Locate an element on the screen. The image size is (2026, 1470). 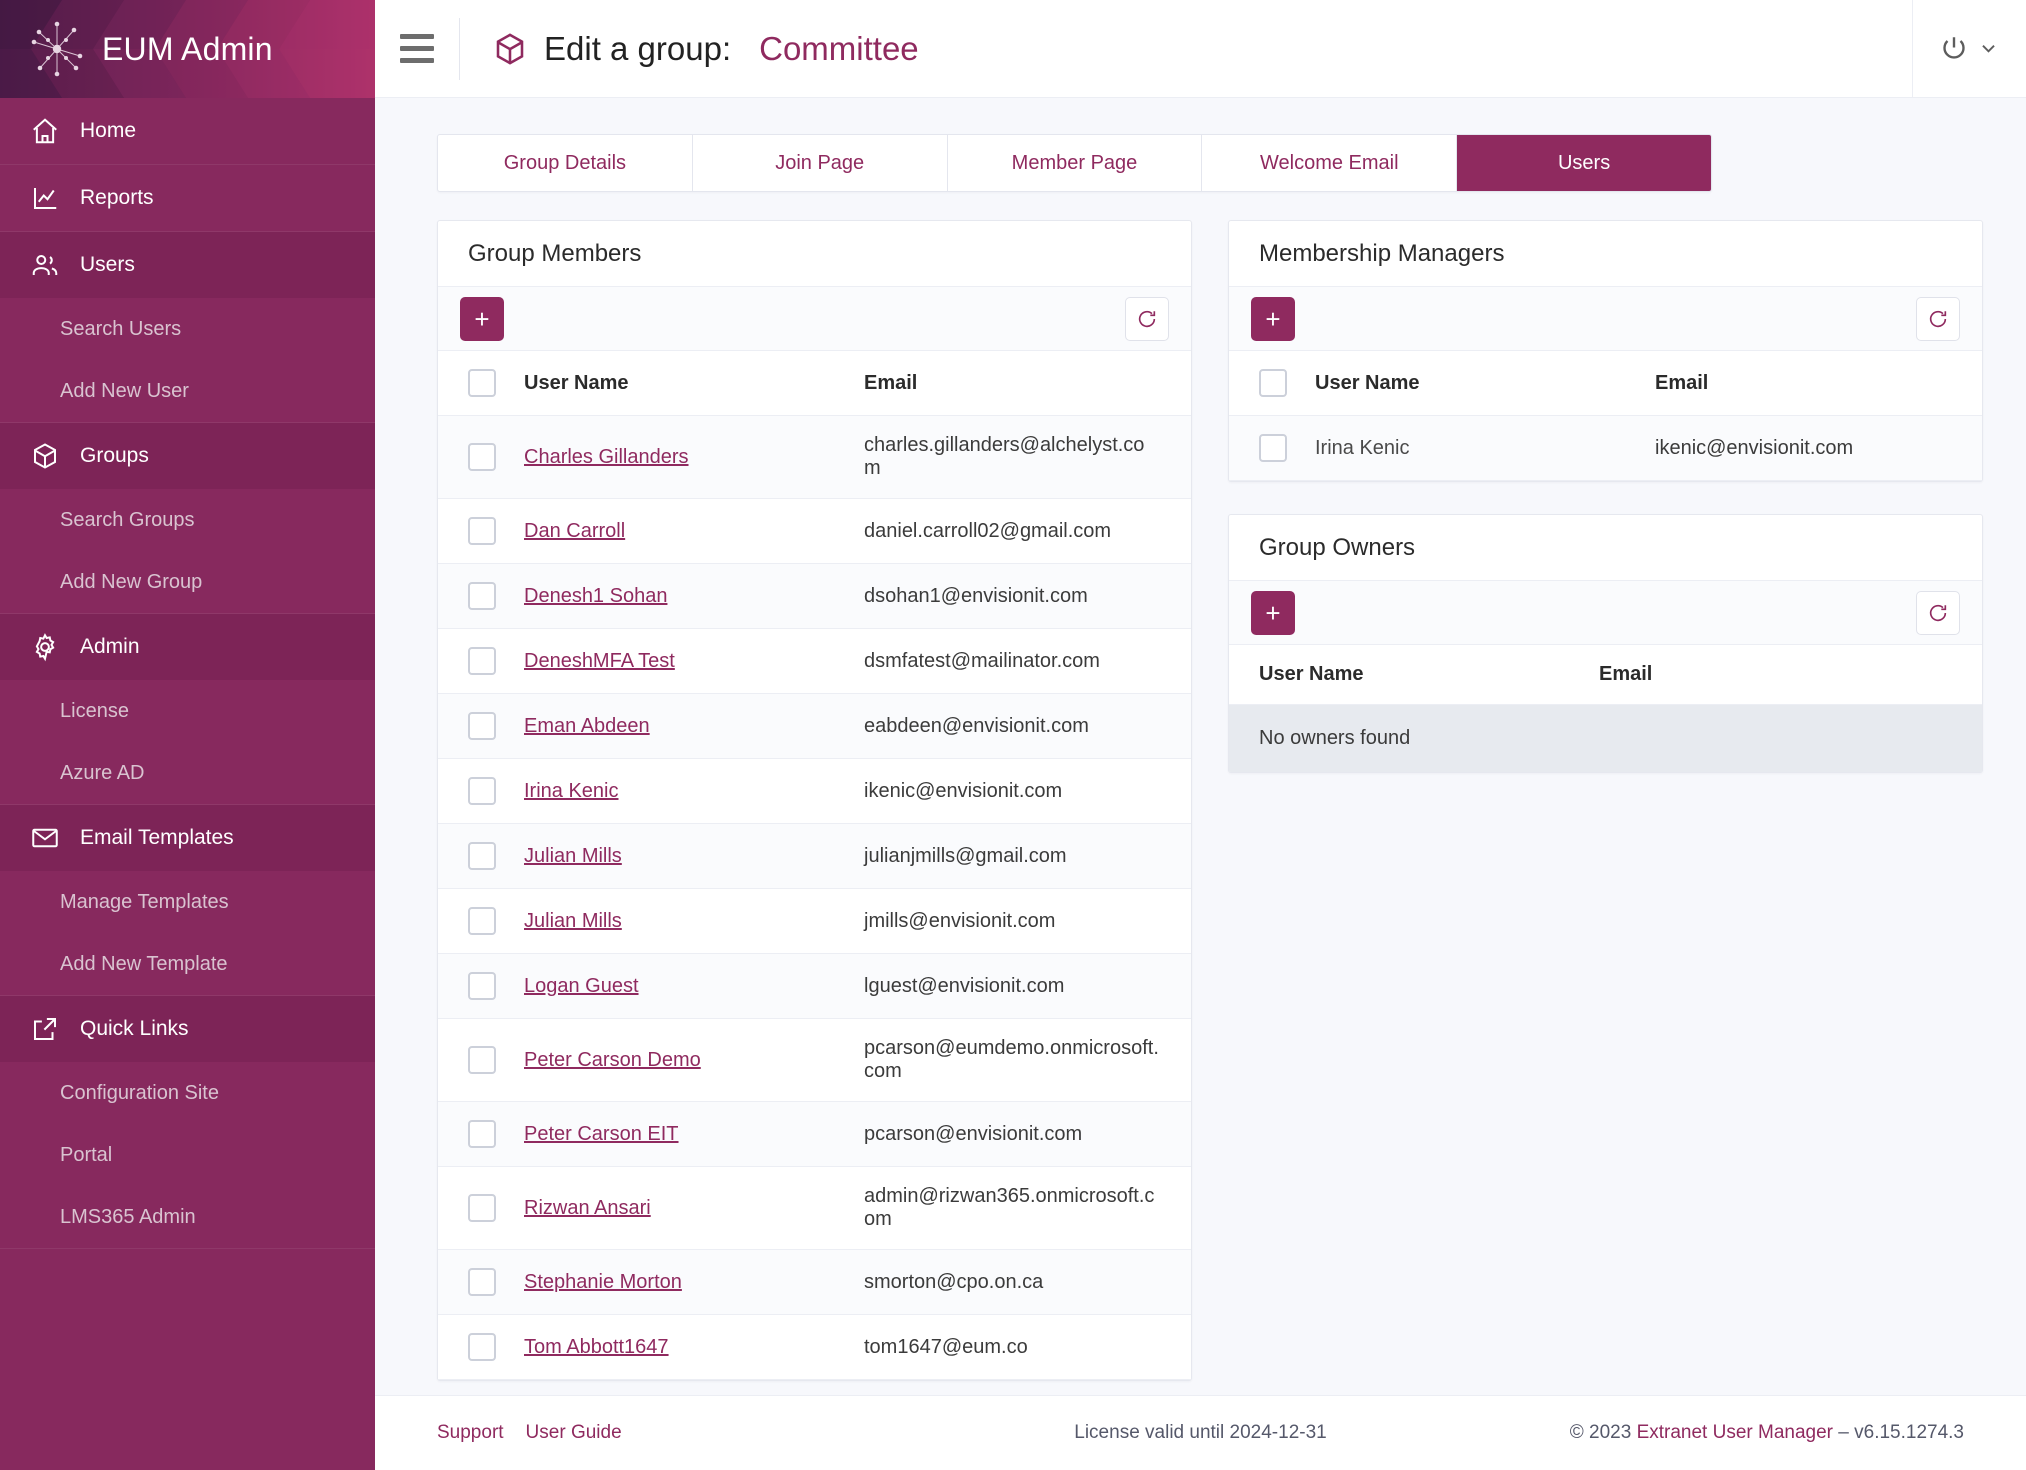
external-link-icon is located at coordinates (45, 1029).